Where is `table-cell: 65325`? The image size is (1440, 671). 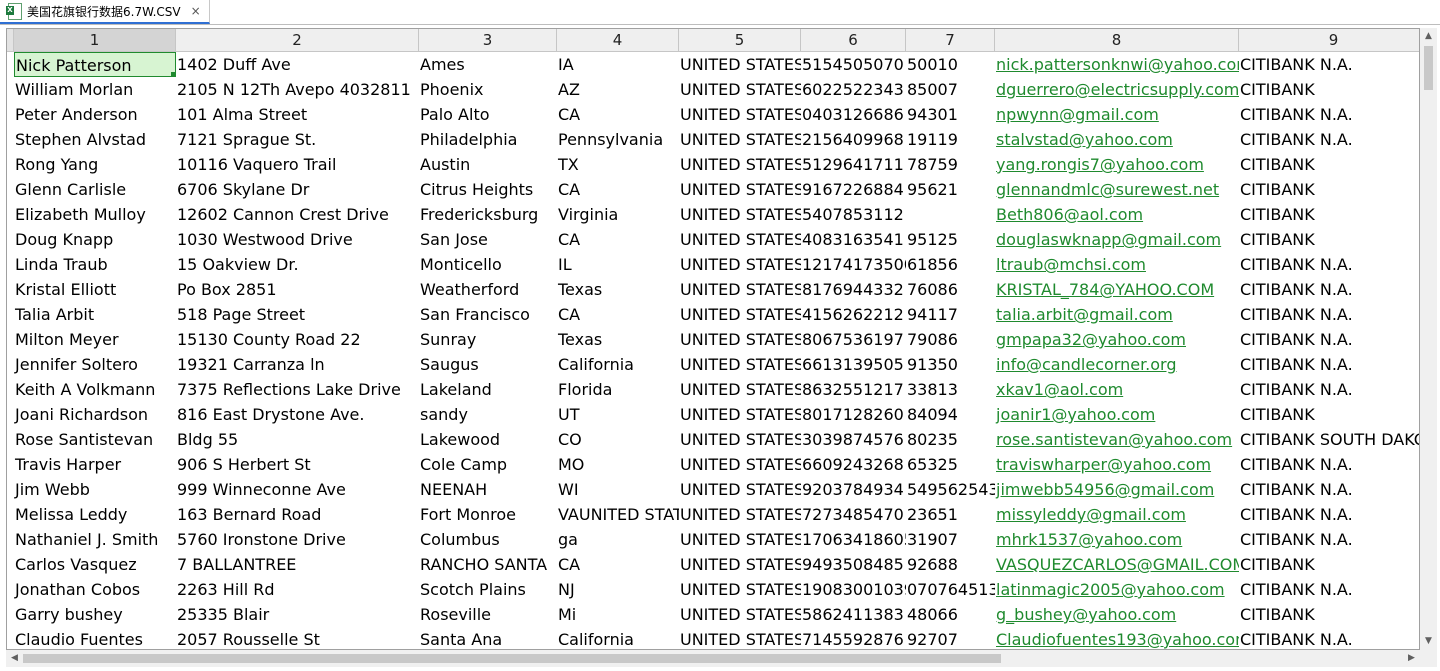
table-cell: 65325 is located at coordinates (950, 464).